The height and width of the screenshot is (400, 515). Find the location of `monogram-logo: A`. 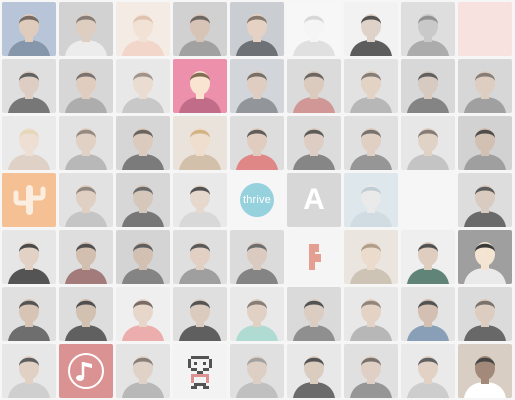

monogram-logo: A is located at coordinates (314, 199).